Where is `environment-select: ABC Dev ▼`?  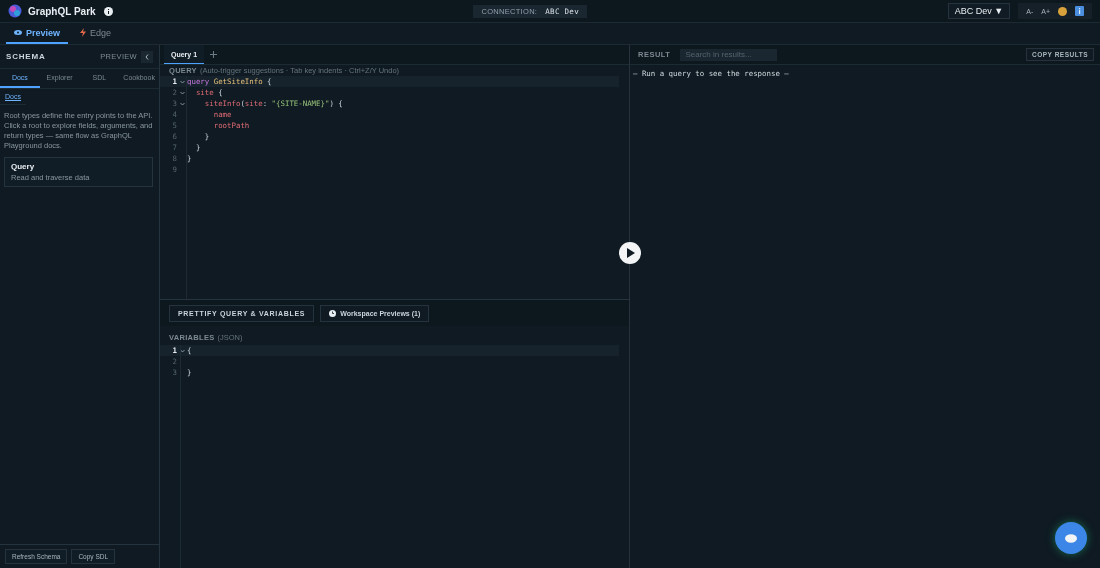 environment-select: ABC Dev ▼ is located at coordinates (979, 11).